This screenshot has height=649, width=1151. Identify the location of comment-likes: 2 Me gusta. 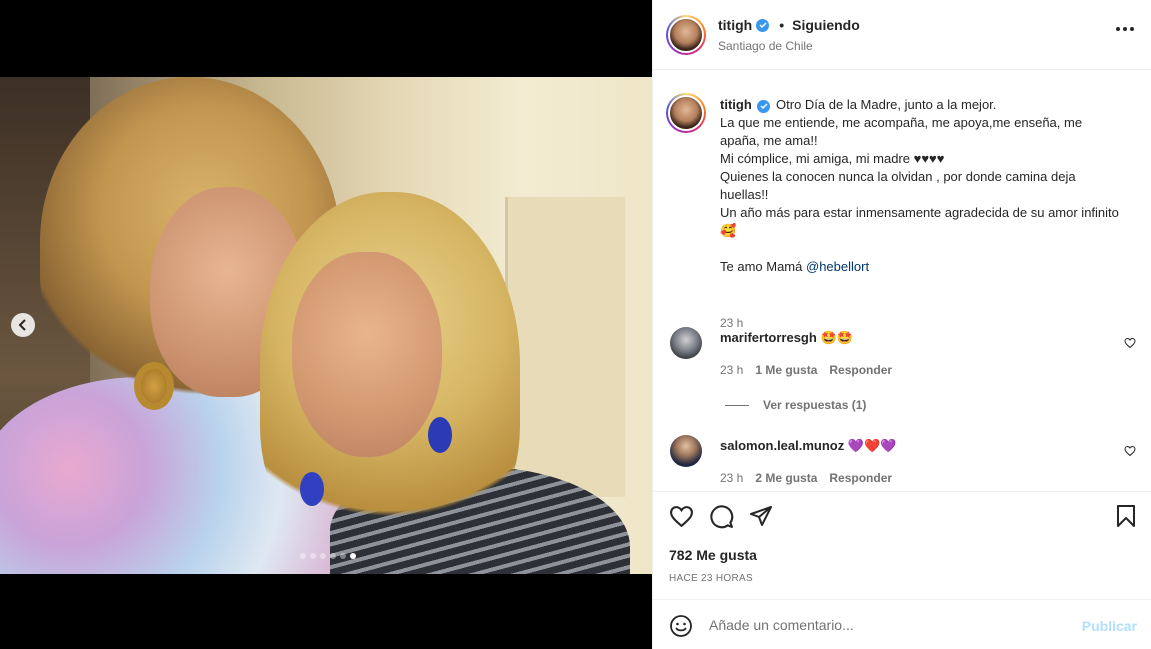
(786, 478).